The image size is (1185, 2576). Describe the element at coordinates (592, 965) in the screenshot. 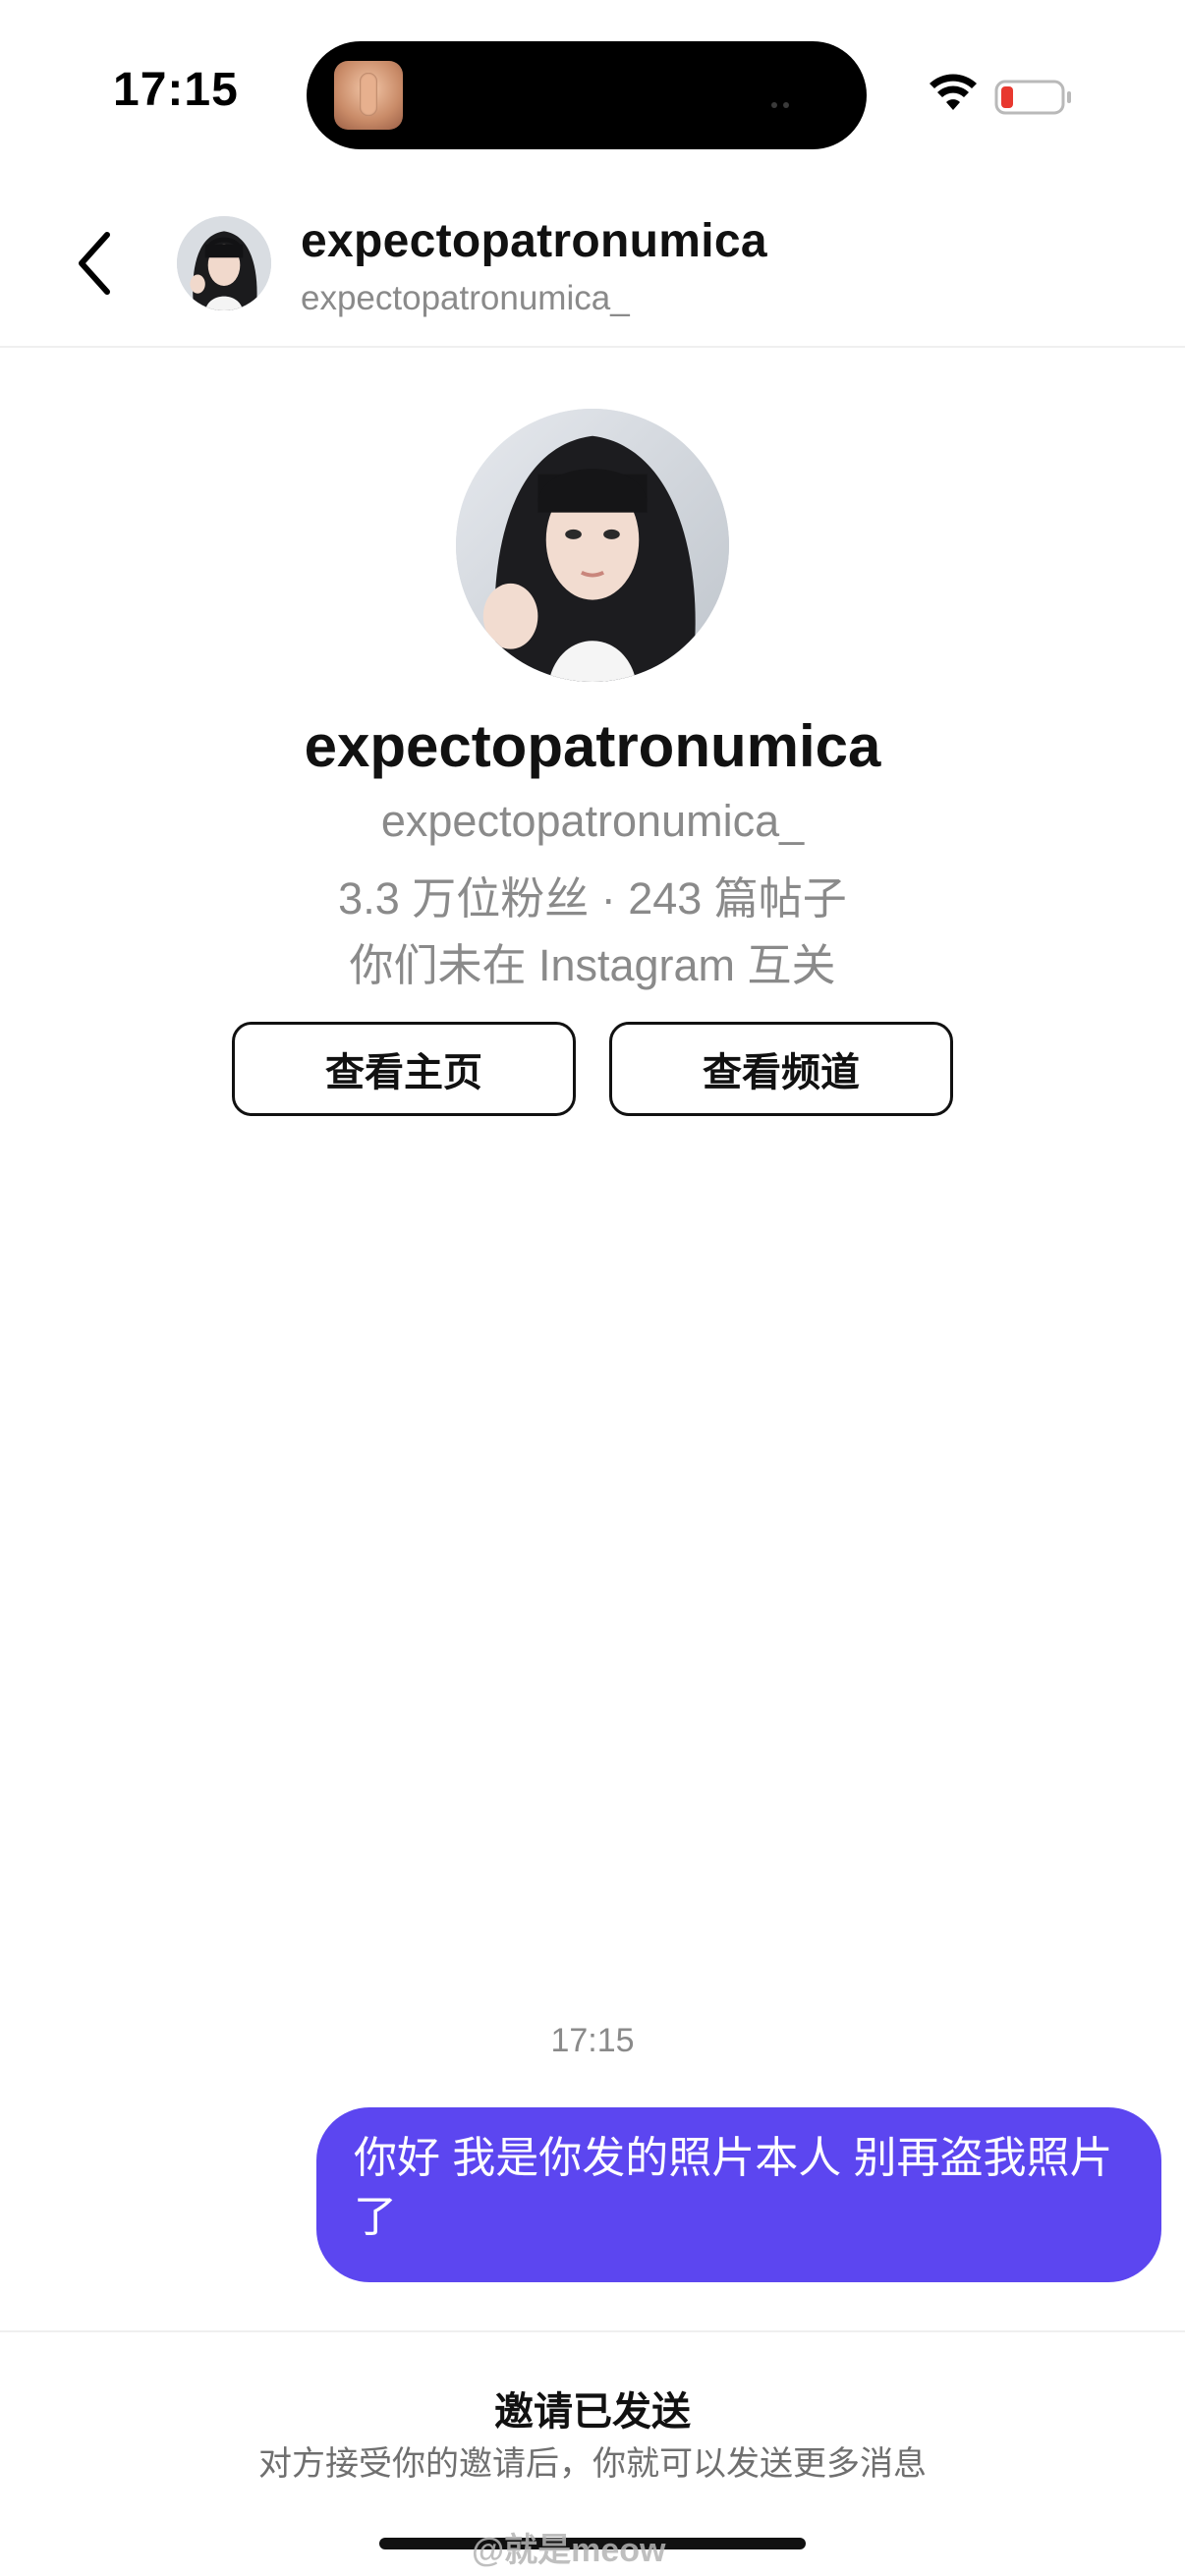

I see `mutual-follow-note: 你们未在 Instagram 互关` at that location.